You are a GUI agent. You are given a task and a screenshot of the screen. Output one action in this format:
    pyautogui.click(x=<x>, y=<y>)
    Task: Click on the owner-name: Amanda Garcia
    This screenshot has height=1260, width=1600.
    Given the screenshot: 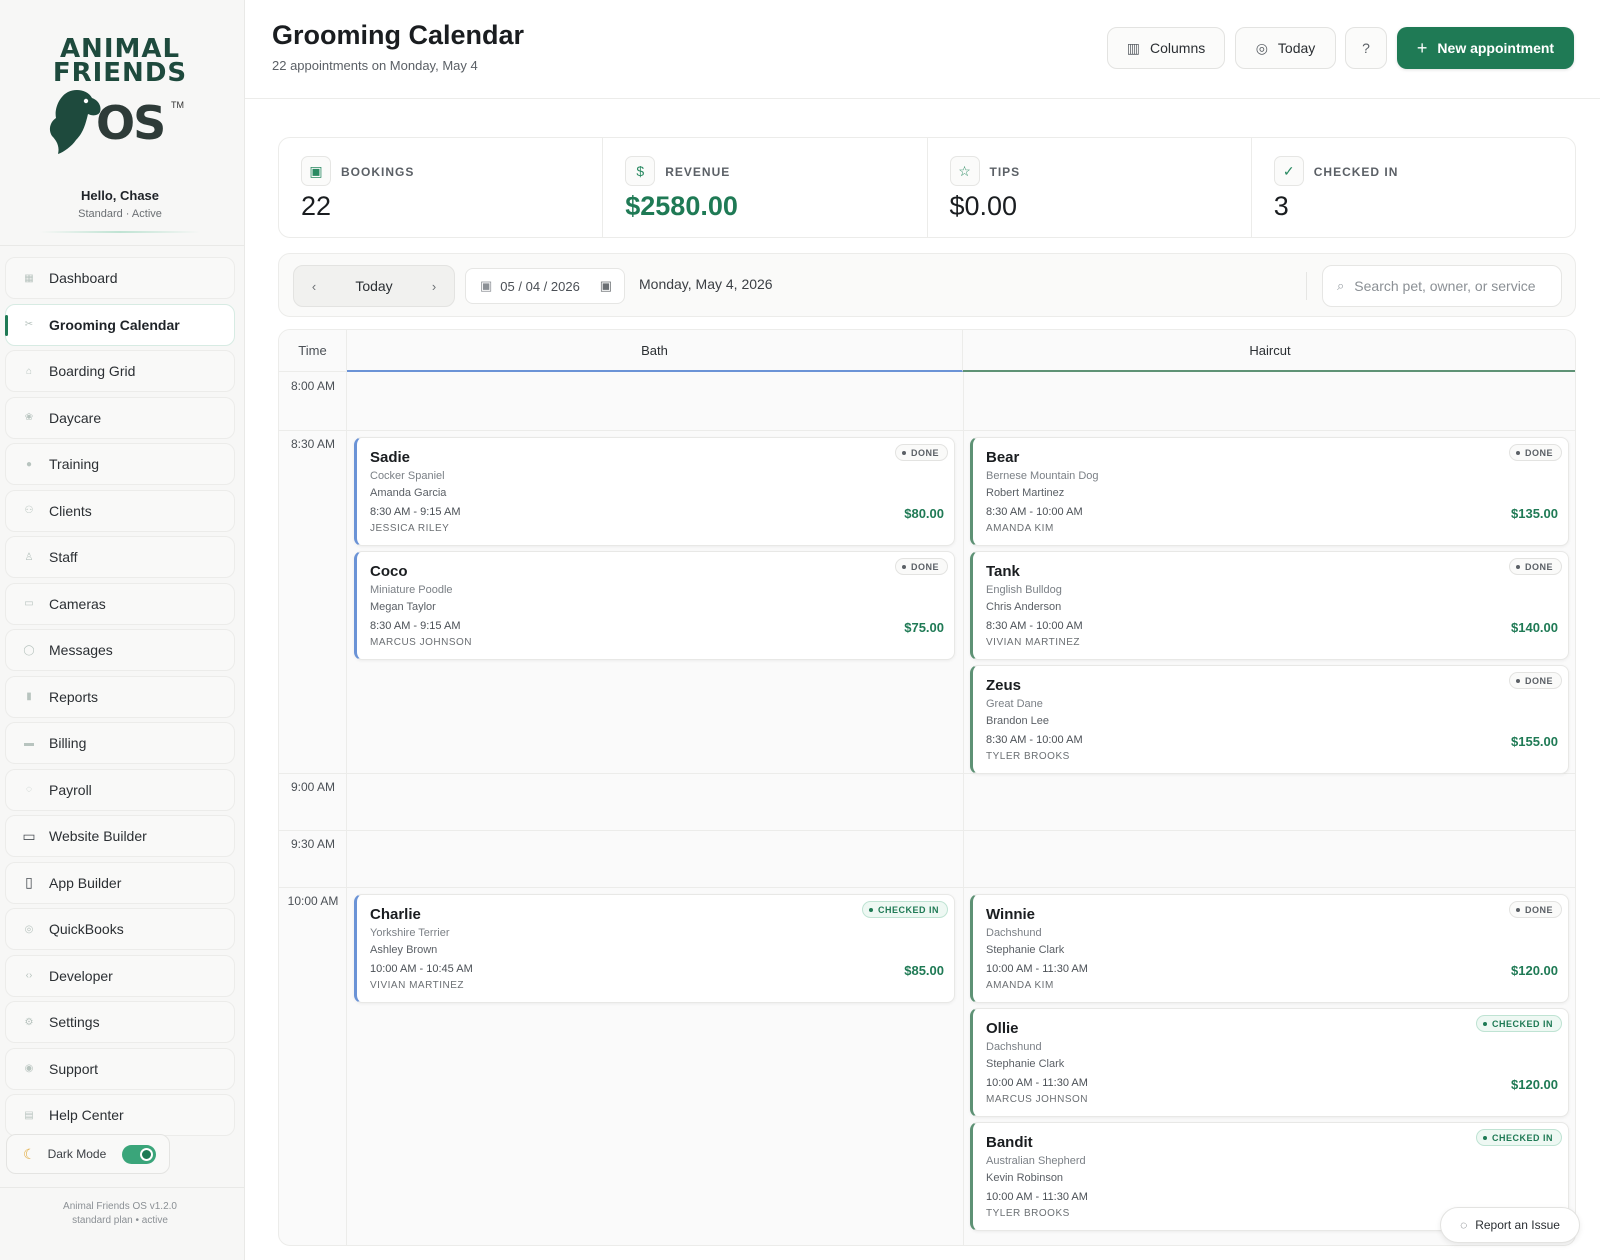 What is the action you would take?
    pyautogui.click(x=408, y=493)
    